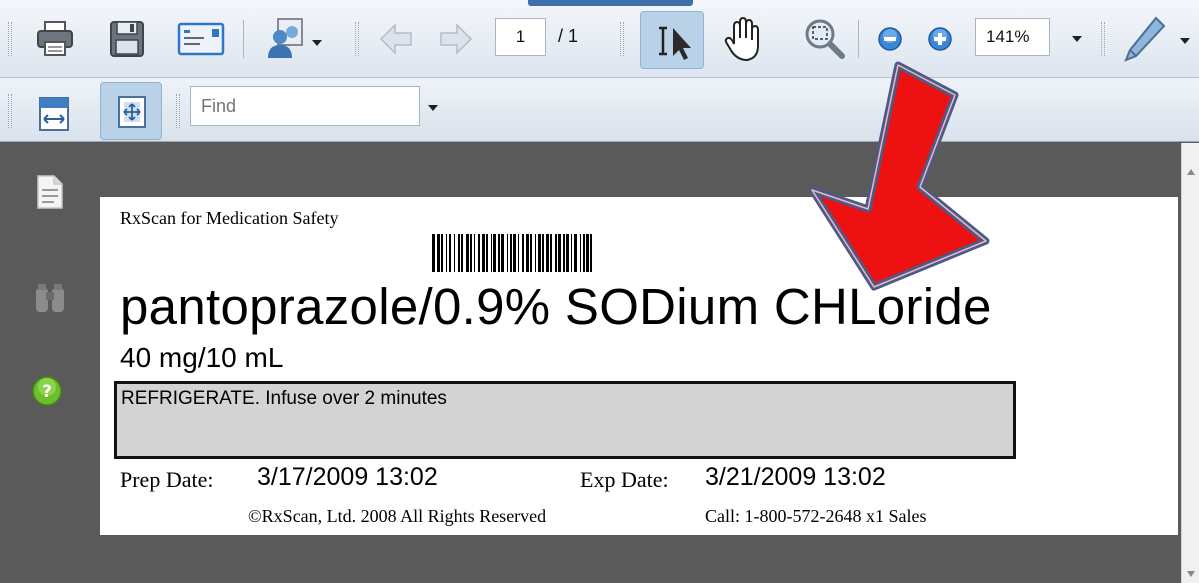 The width and height of the screenshot is (1199, 583). I want to click on select-text-icon, so click(675, 43).